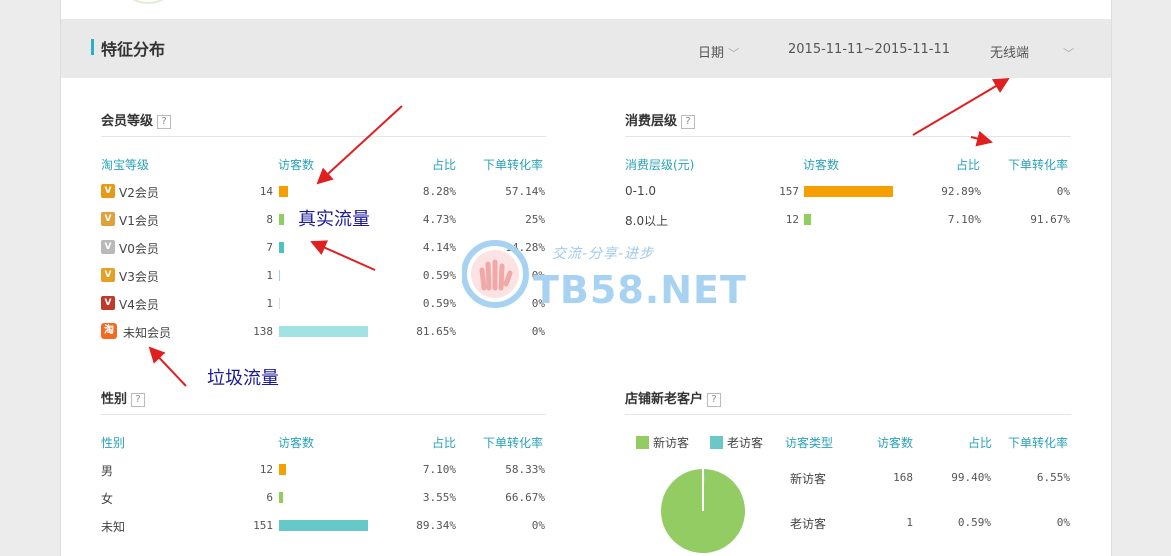 The width and height of the screenshot is (1171, 556). What do you see at coordinates (903, 477) in the screenshot?
I see `visitor-count: 168` at bounding box center [903, 477].